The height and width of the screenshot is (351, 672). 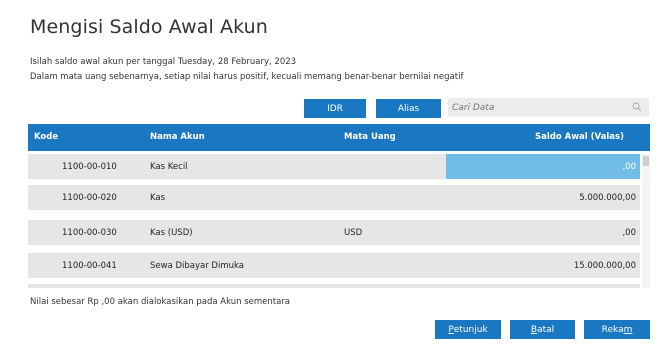 I want to click on rekam-label-pre: Reka, so click(x=612, y=329).